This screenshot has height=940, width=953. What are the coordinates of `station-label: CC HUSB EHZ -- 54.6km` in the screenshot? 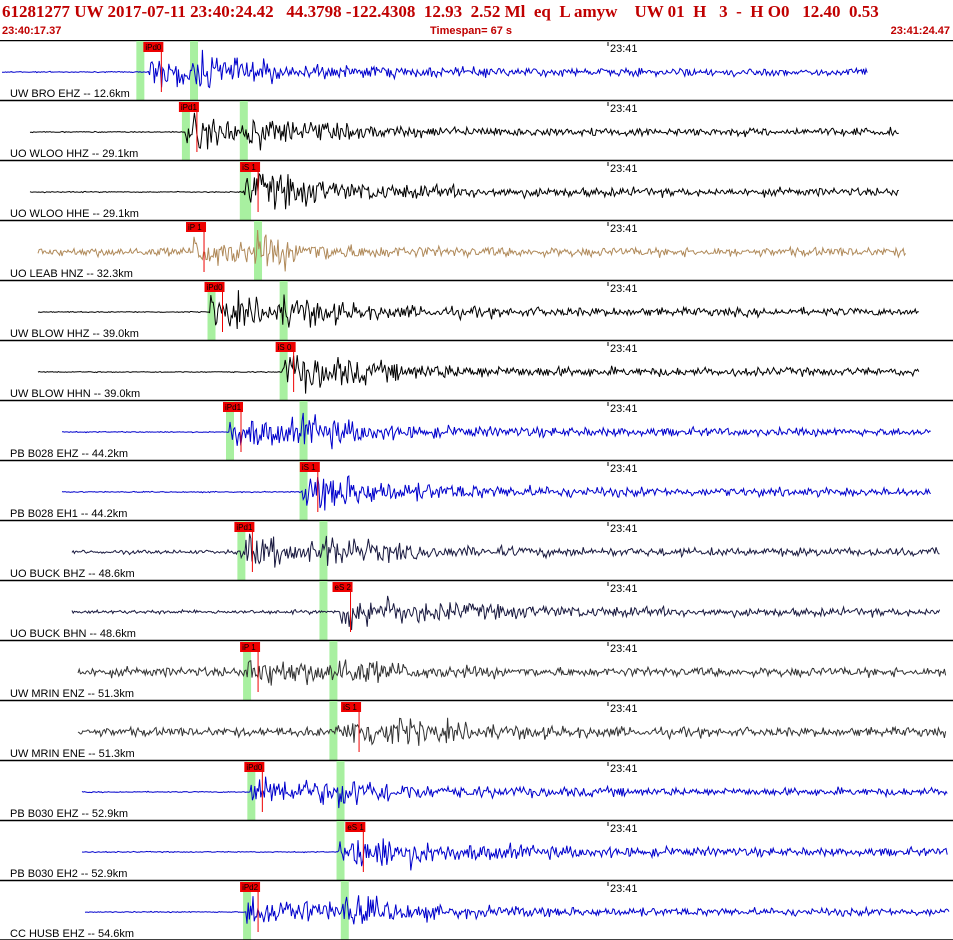 It's located at (72, 934).